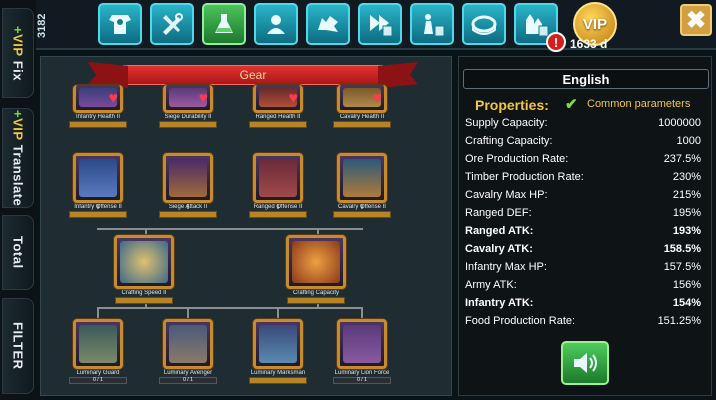  I want to click on luminary-avenger-icon, so click(188, 344).